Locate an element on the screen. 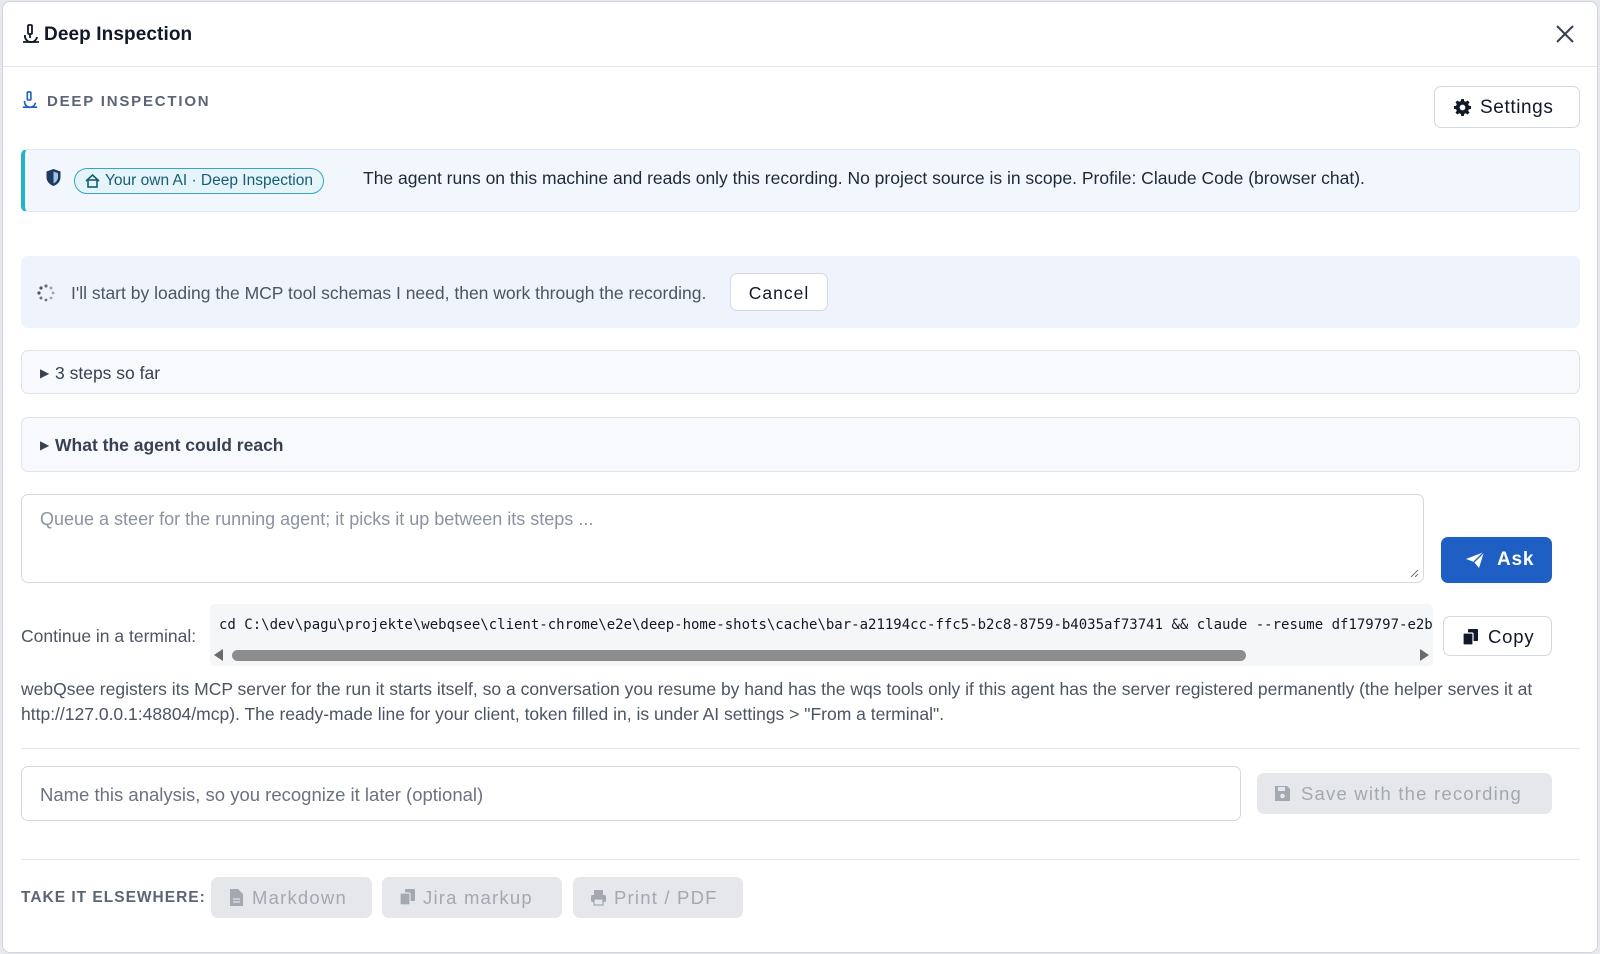  floppy-disk-icon is located at coordinates (1282, 793).